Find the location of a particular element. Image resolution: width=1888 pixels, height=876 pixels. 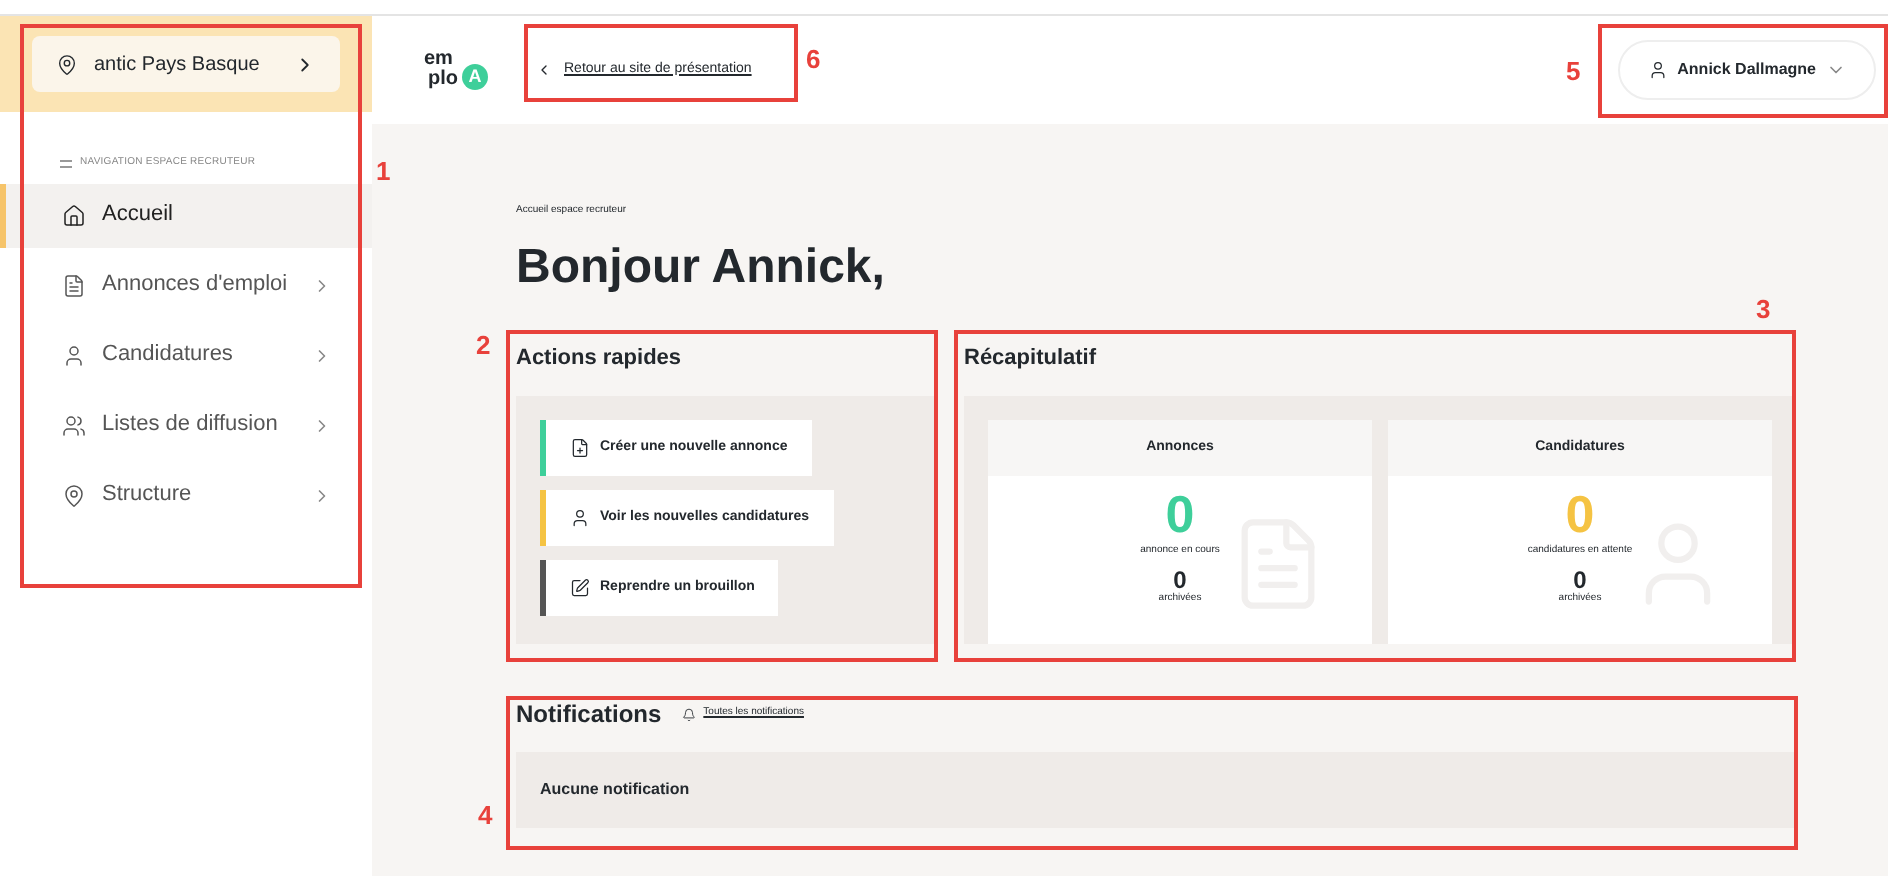

section-title: Notifications is located at coordinates (589, 715).